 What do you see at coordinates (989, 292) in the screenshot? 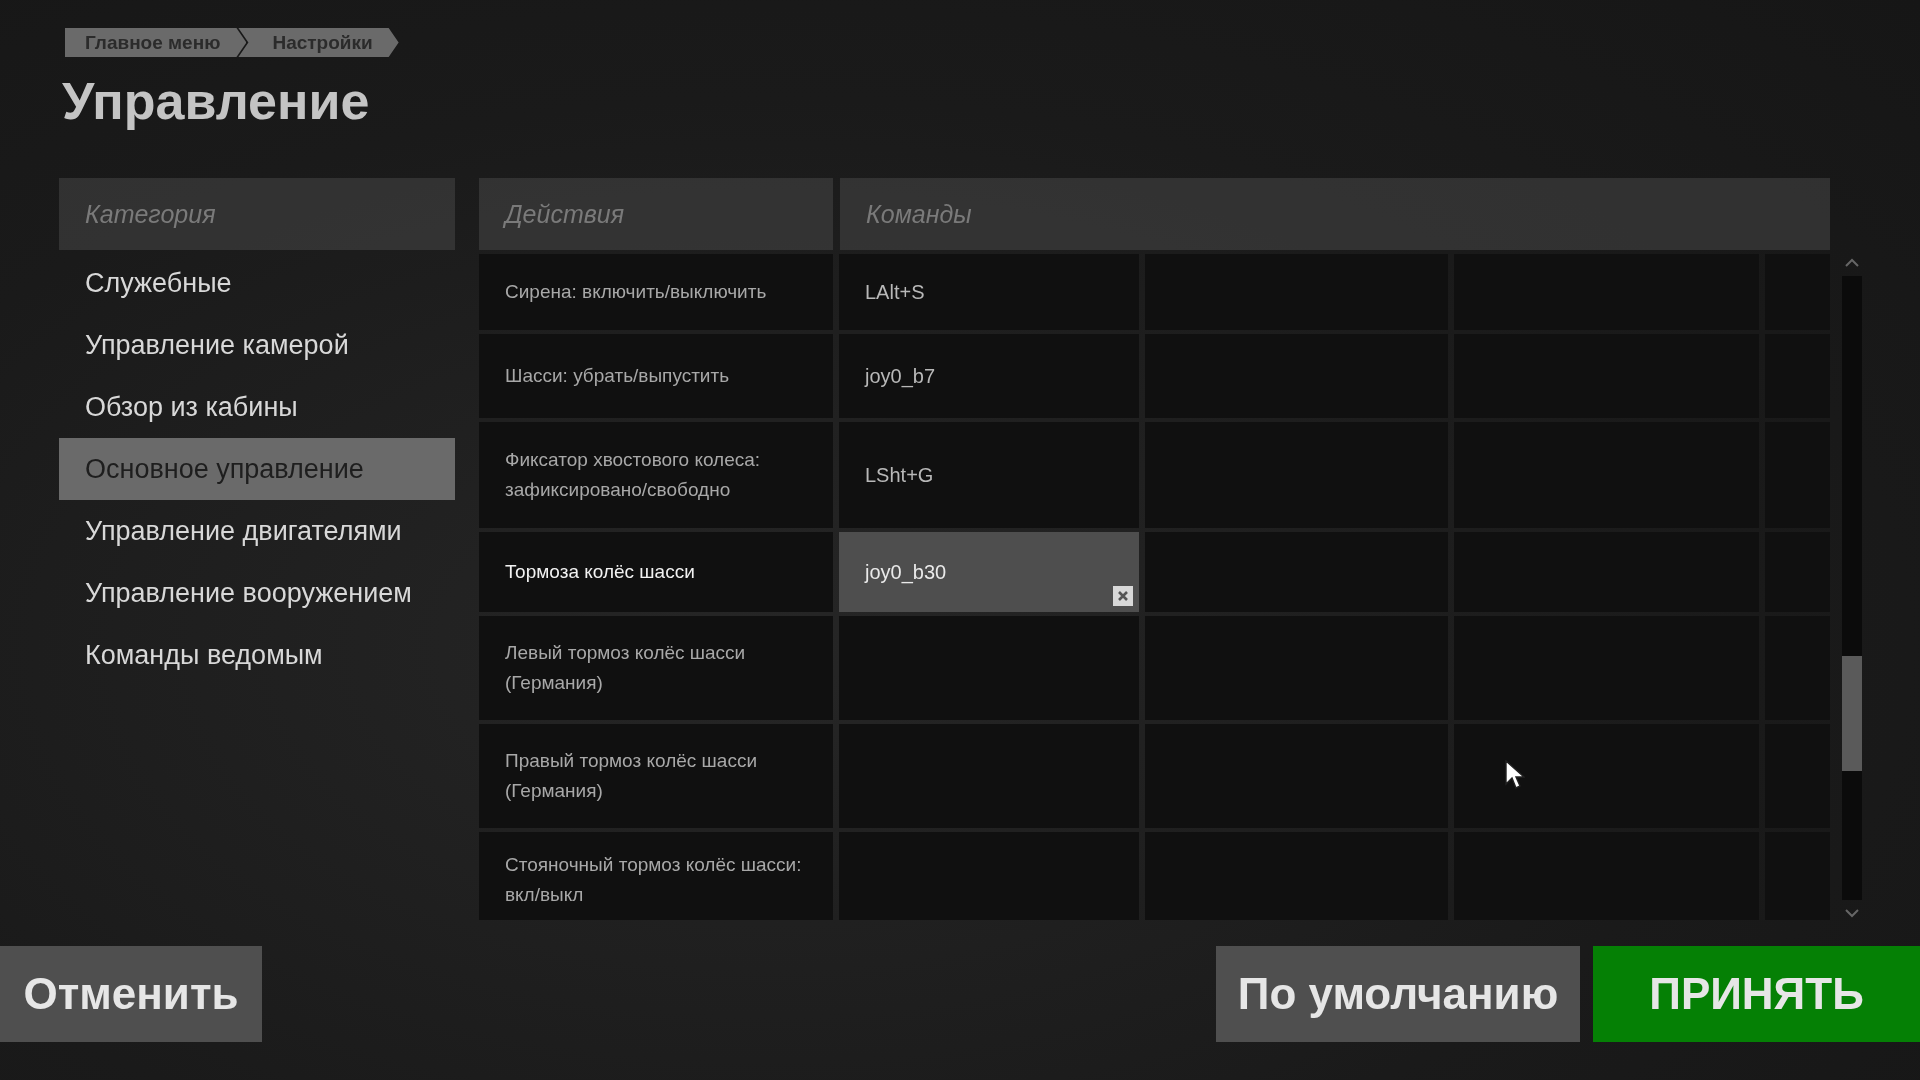
I see `binding-cell: LAlt+S` at bounding box center [989, 292].